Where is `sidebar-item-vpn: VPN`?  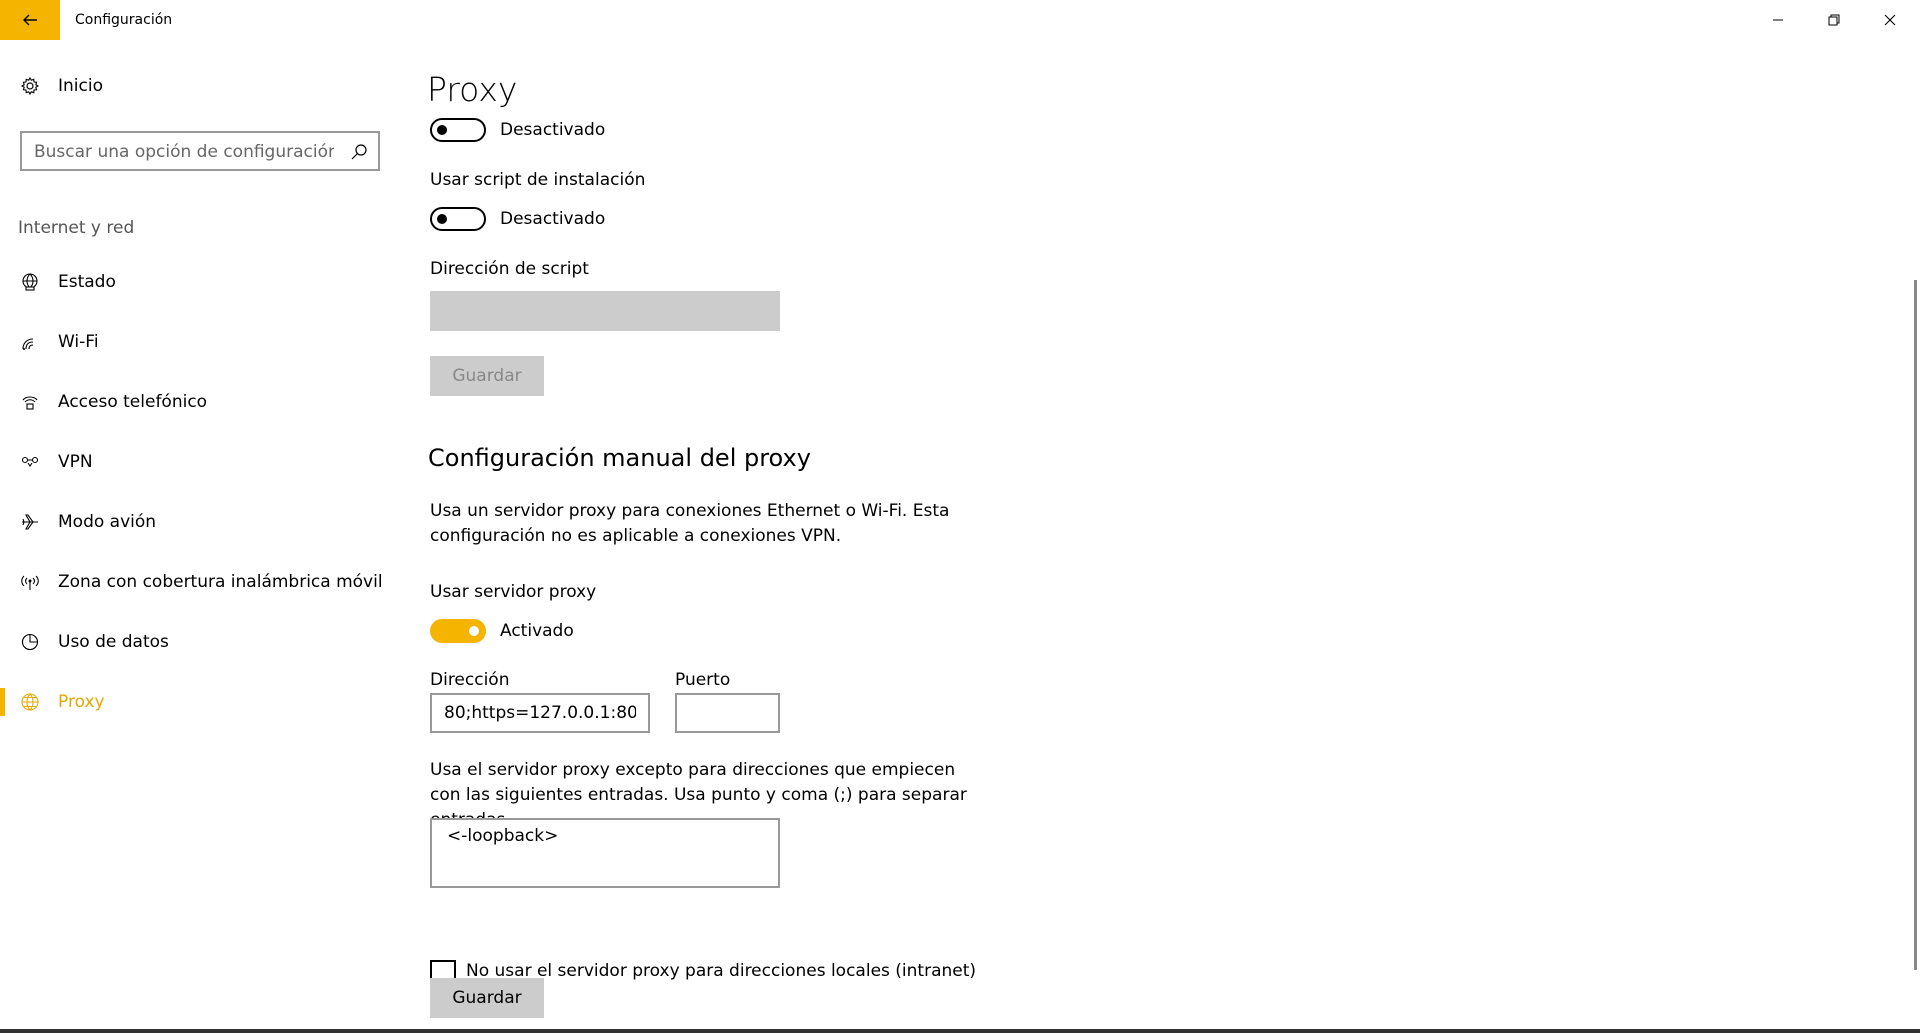 sidebar-item-vpn: VPN is located at coordinates (200, 462).